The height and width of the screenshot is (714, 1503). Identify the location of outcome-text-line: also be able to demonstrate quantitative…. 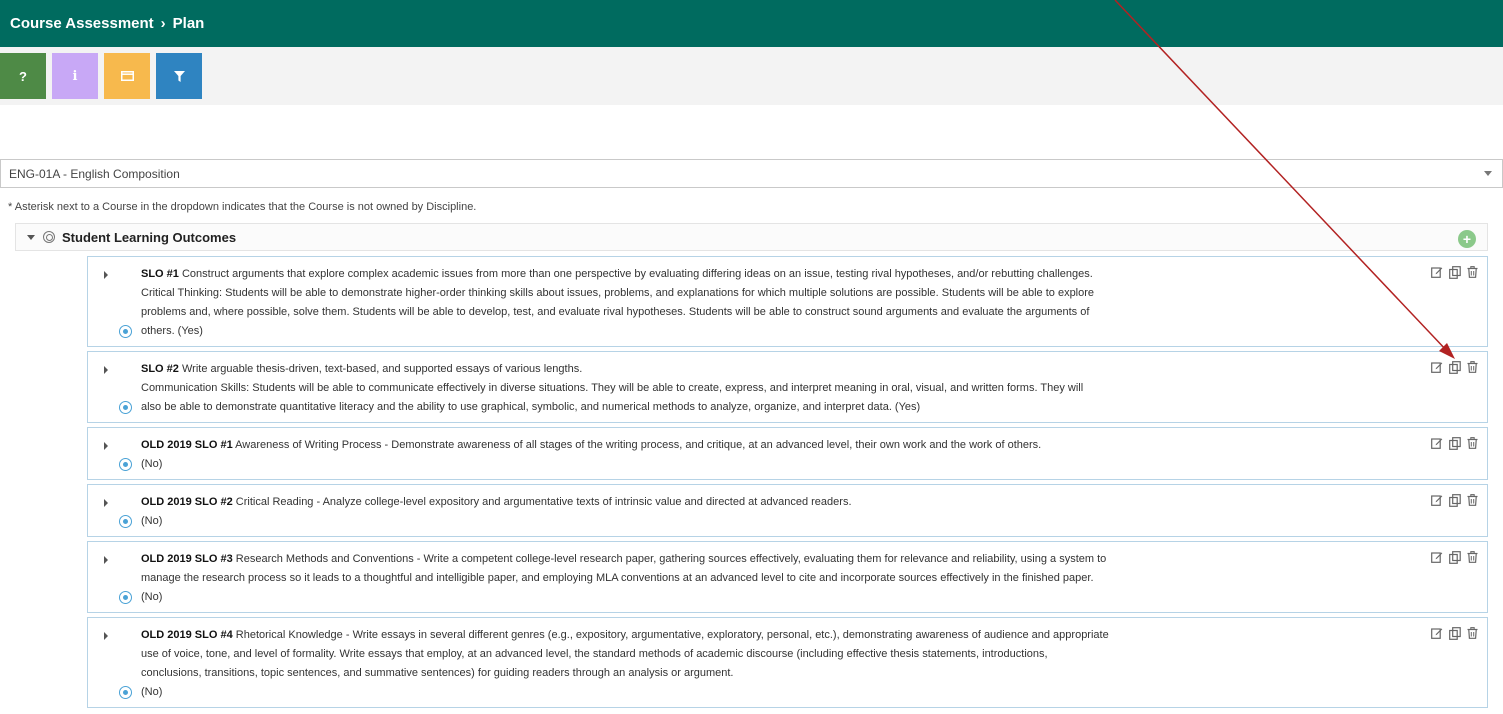
(749, 407).